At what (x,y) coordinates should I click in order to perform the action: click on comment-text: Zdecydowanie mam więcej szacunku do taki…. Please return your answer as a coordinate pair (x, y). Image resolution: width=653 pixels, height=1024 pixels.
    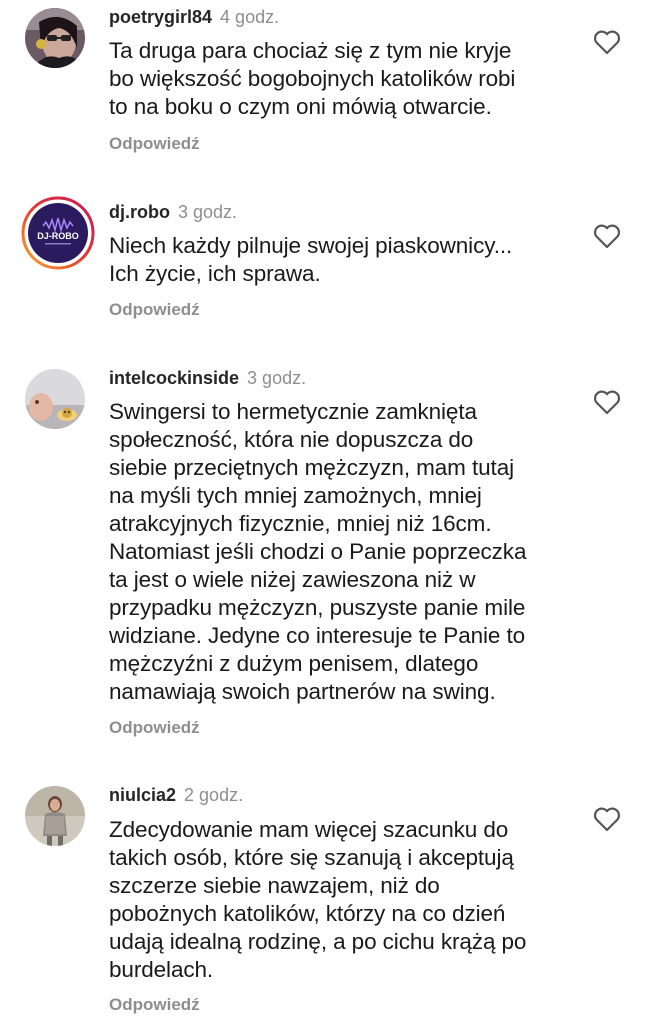
    Looking at the image, I should click on (318, 899).